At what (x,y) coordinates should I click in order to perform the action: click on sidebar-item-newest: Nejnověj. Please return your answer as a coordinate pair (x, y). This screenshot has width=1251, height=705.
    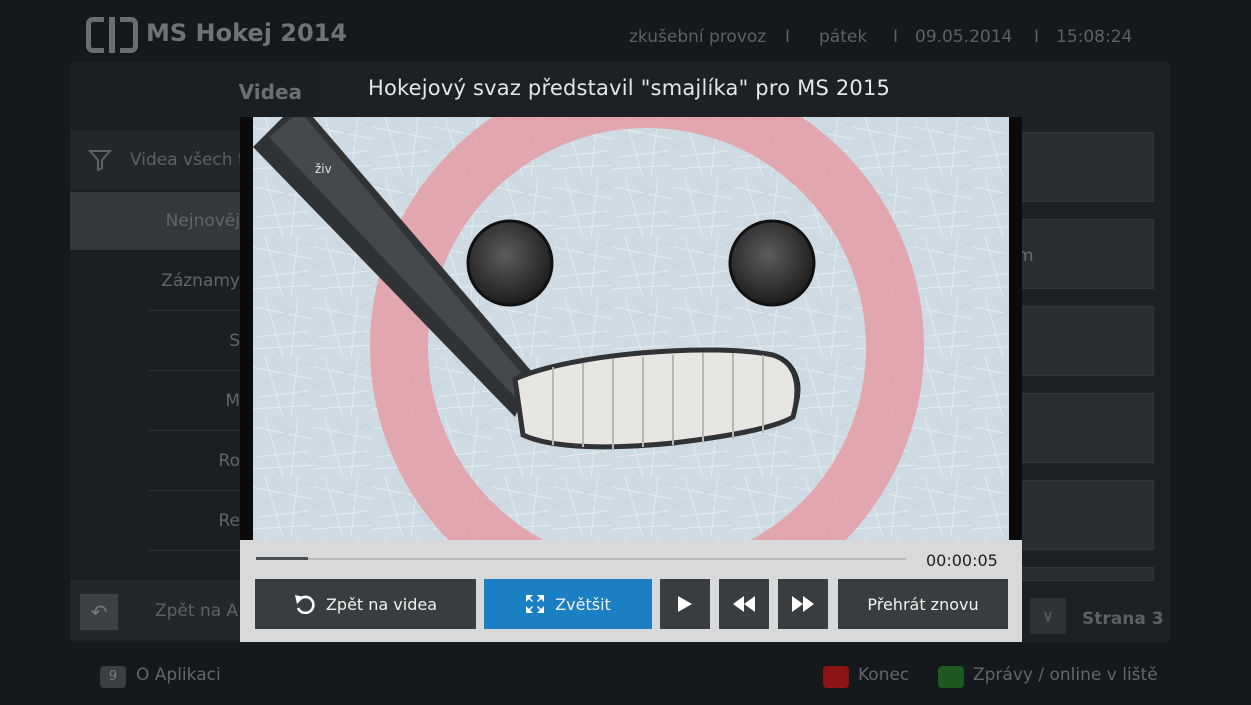
    Looking at the image, I should click on (155, 221).